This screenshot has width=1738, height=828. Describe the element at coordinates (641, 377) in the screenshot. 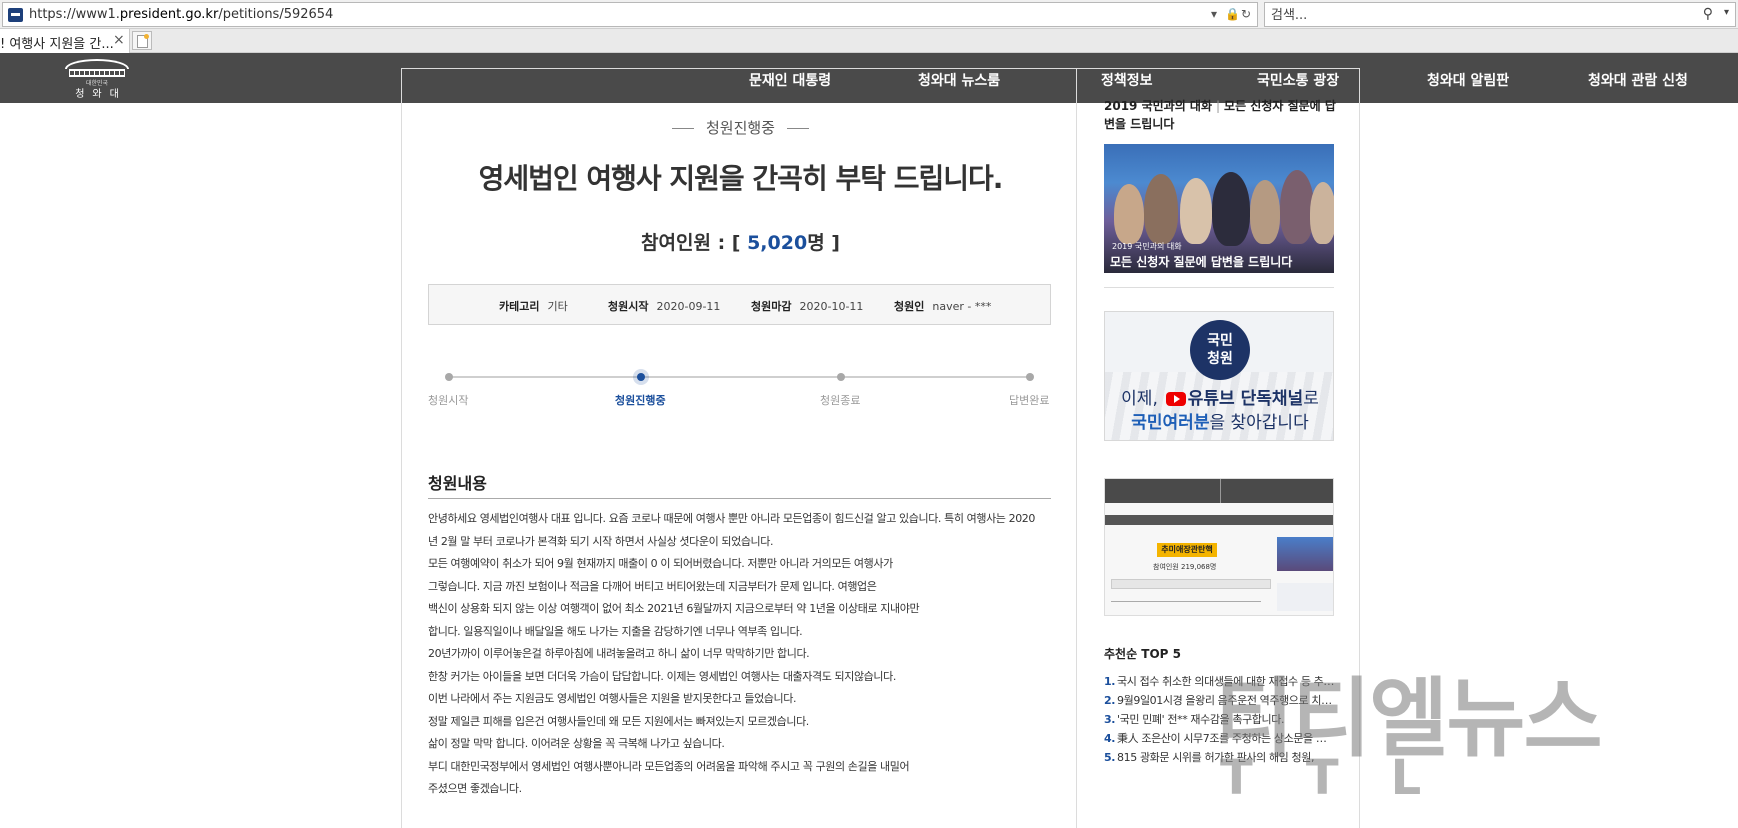

I see `stage-dot-active` at that location.